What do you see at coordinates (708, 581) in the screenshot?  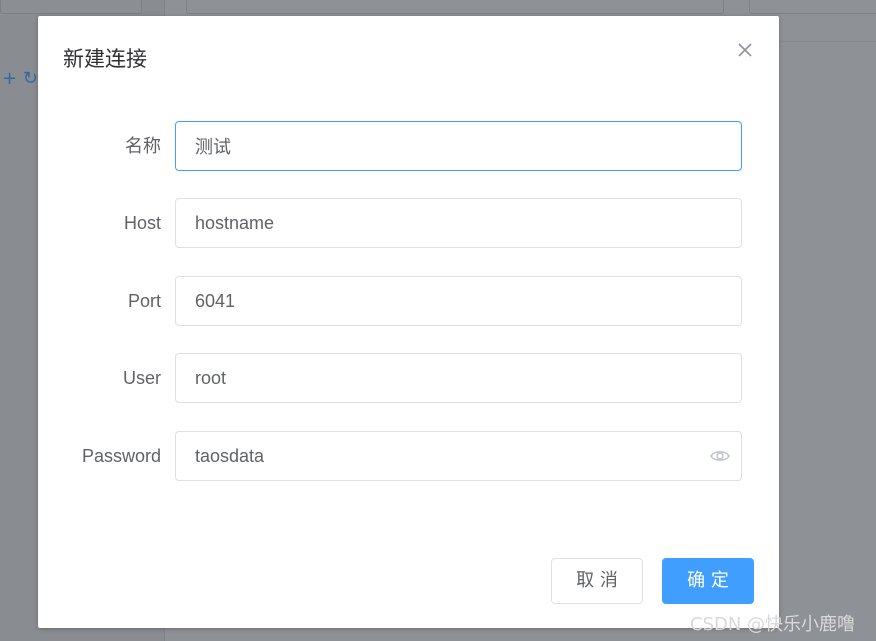 I see `confirm-button: 确 定` at bounding box center [708, 581].